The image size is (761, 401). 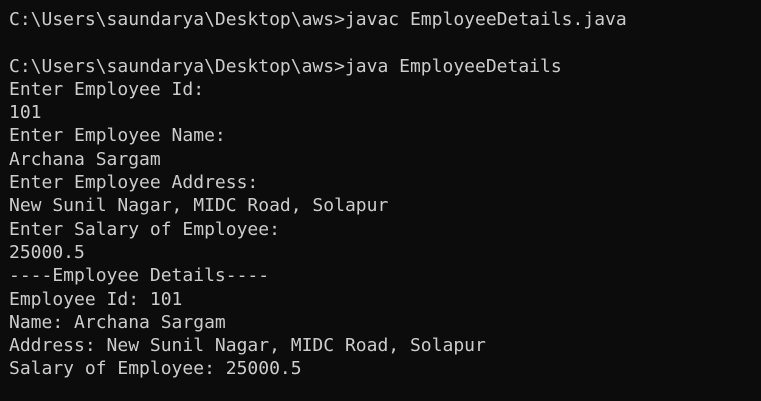 I want to click on input-employee-address: New Sunil Nagar, MIDC Road, Solapur, so click(x=199, y=206).